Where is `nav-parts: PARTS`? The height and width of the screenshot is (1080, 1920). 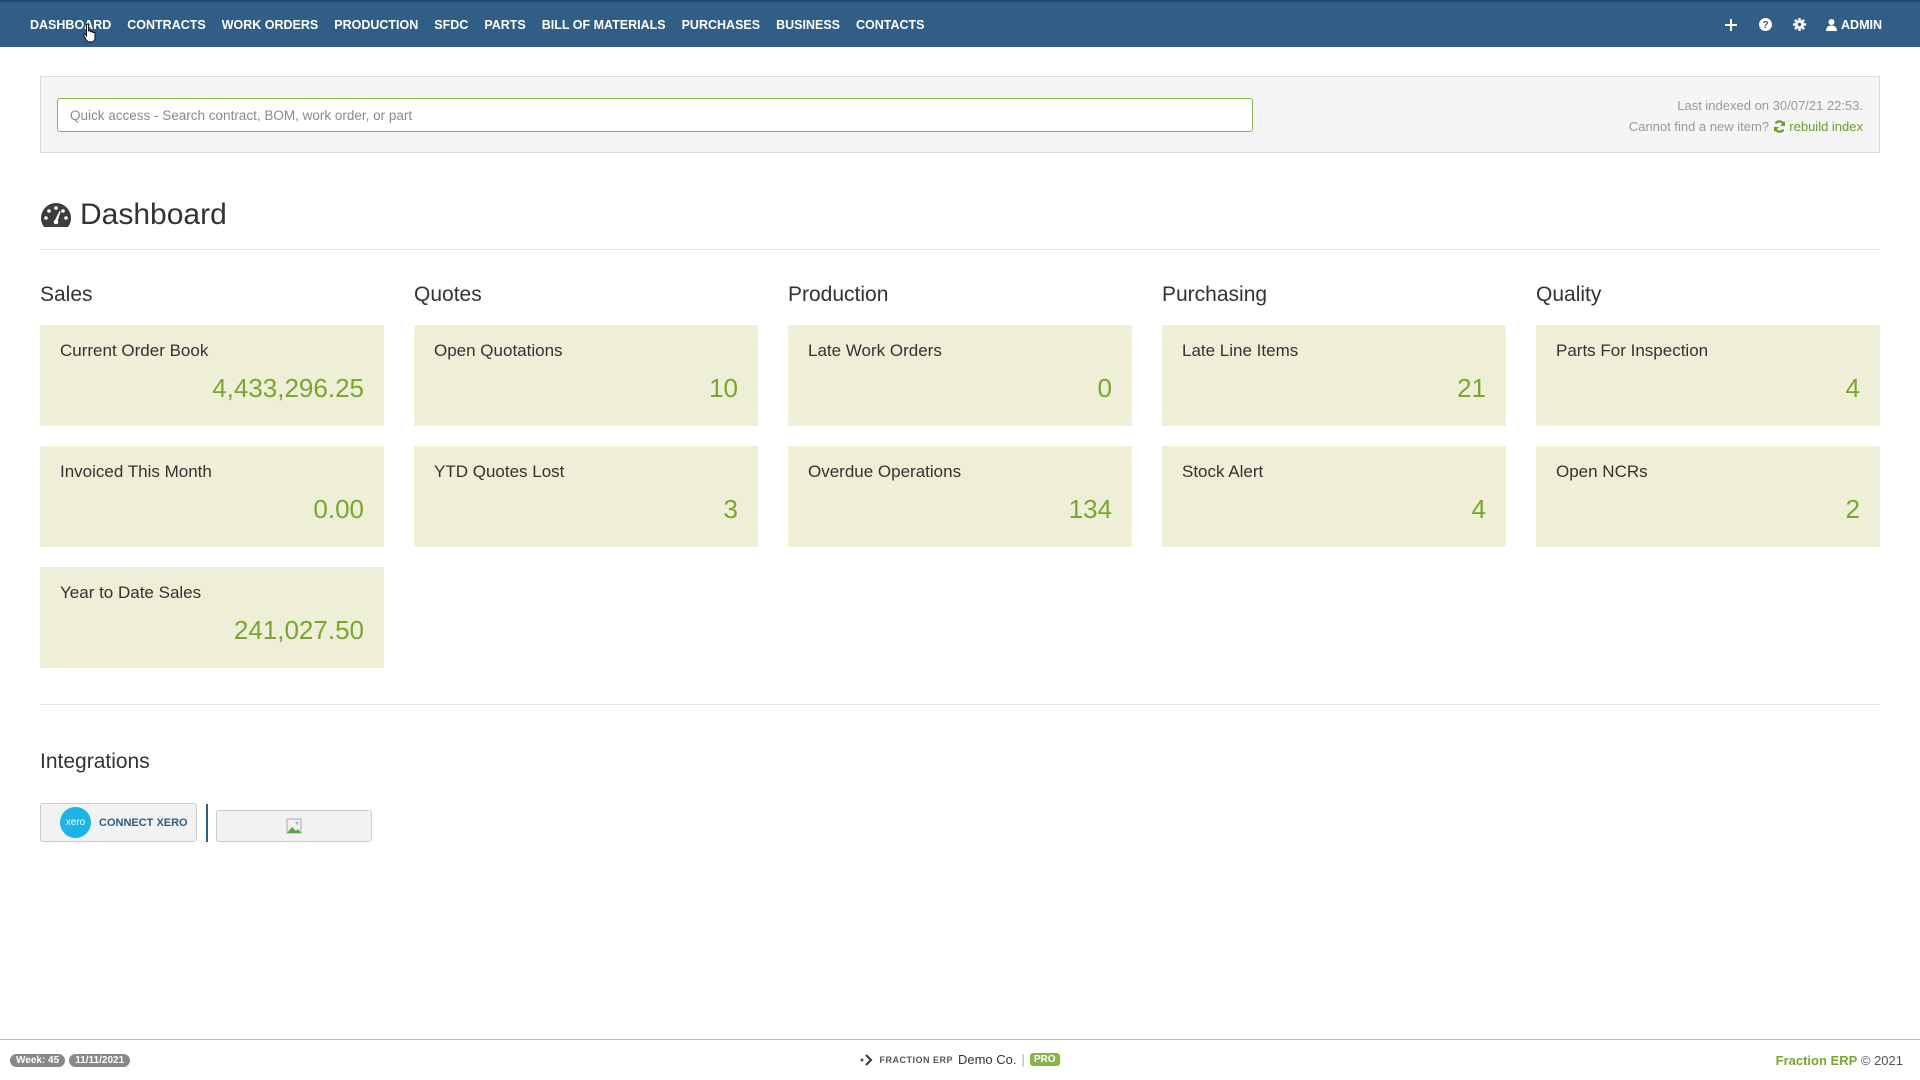
nav-parts: PARTS is located at coordinates (504, 25).